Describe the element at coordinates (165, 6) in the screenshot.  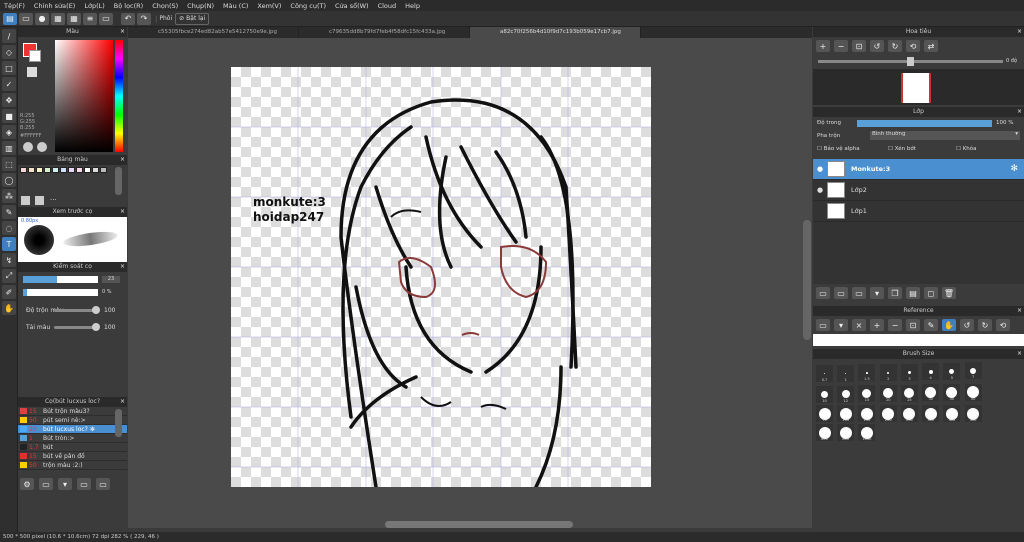
I see `menu-select: Chọn(S)` at that location.